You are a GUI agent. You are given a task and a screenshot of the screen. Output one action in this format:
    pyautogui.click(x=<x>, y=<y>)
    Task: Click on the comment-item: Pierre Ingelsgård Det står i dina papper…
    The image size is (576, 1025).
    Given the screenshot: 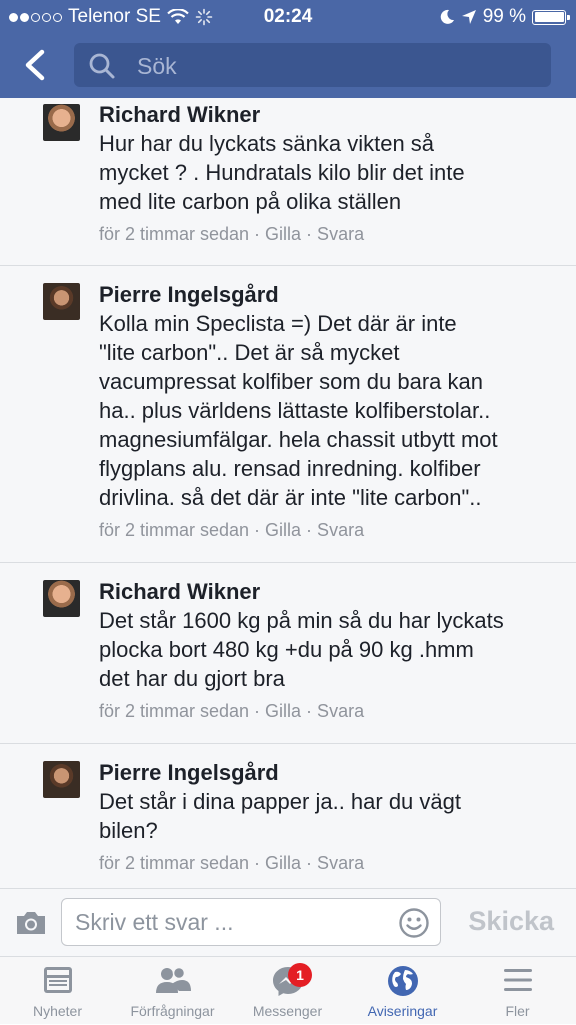 What is the action you would take?
    pyautogui.click(x=288, y=816)
    